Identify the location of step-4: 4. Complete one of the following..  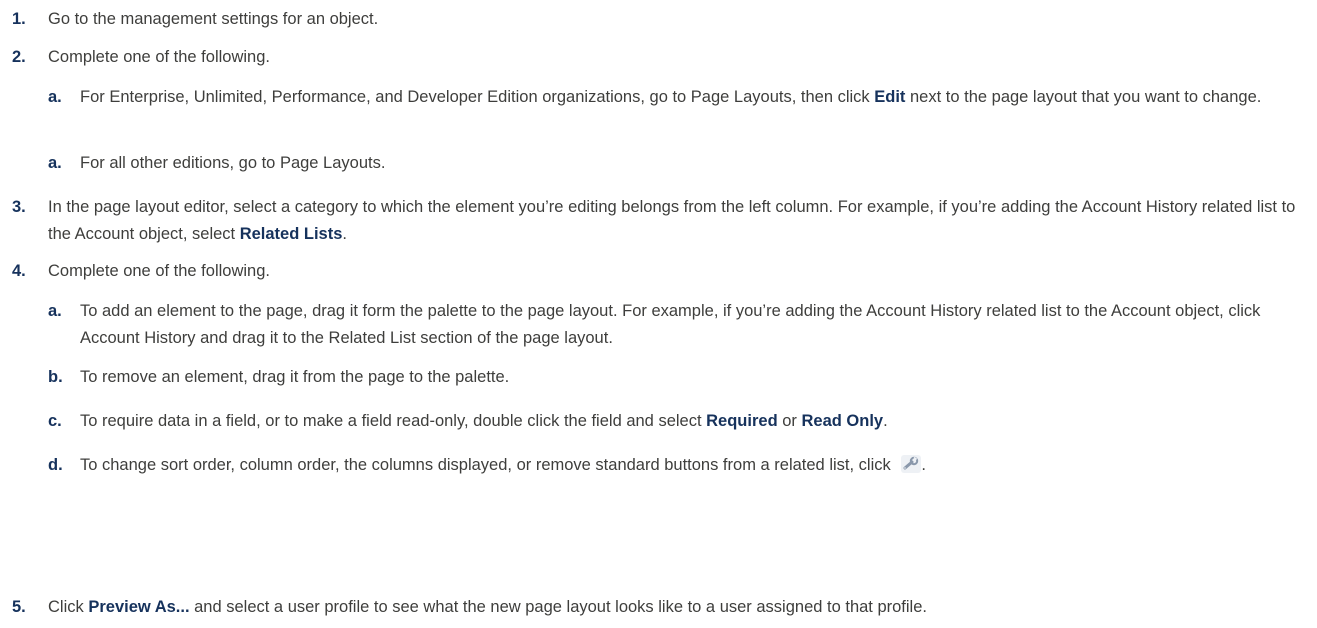
(654, 271).